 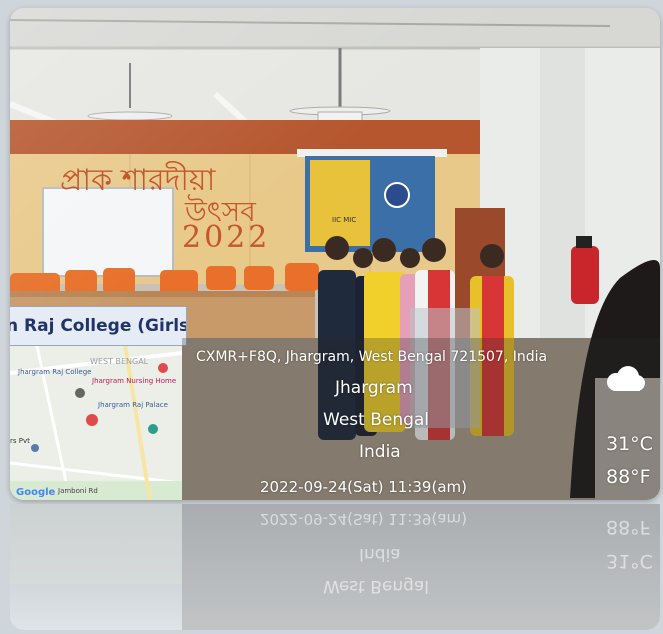 I want to click on stamp-country: India, so click(x=380, y=452).